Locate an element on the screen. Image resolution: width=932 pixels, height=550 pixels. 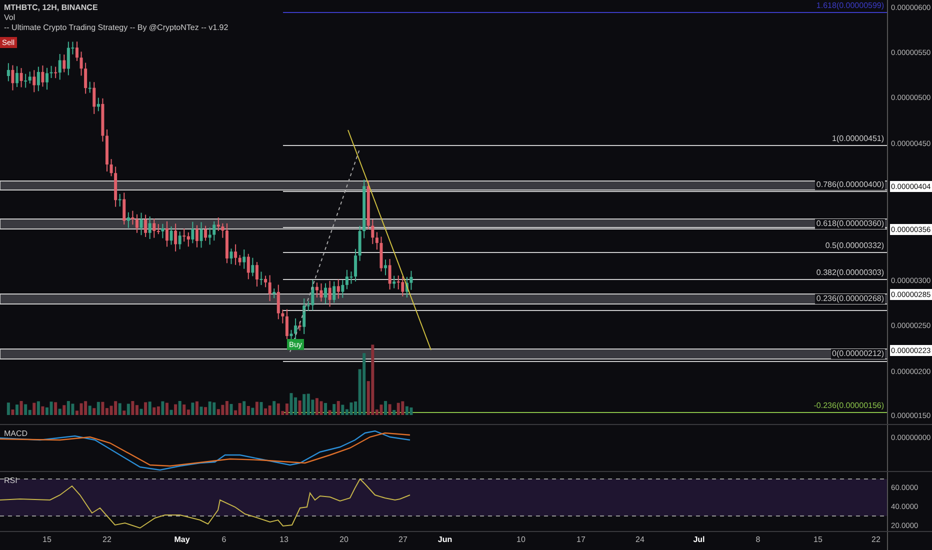
fib-level-label: -0.236(0.00000156) is located at coordinates (849, 406).